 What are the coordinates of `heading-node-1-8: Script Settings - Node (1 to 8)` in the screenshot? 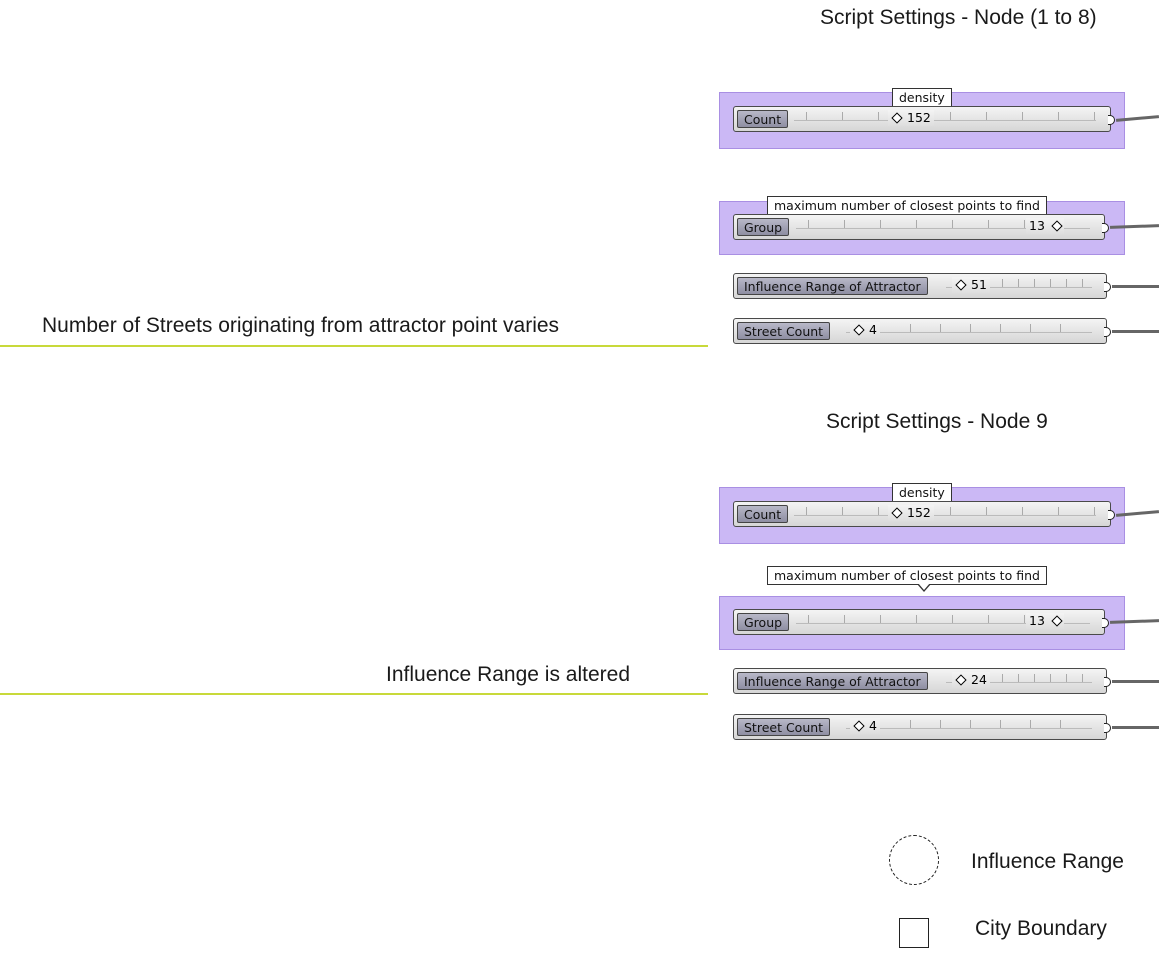 It's located at (958, 17).